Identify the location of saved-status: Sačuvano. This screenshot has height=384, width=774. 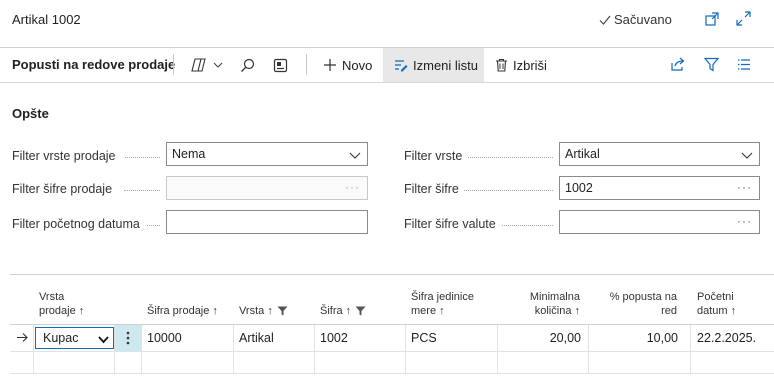
(635, 19).